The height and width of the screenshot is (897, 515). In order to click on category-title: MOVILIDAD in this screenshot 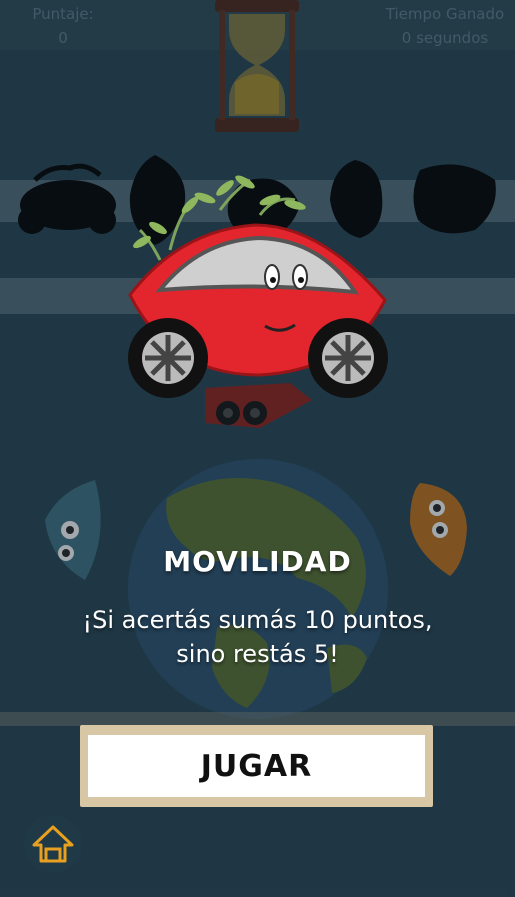, I will do `click(257, 561)`.